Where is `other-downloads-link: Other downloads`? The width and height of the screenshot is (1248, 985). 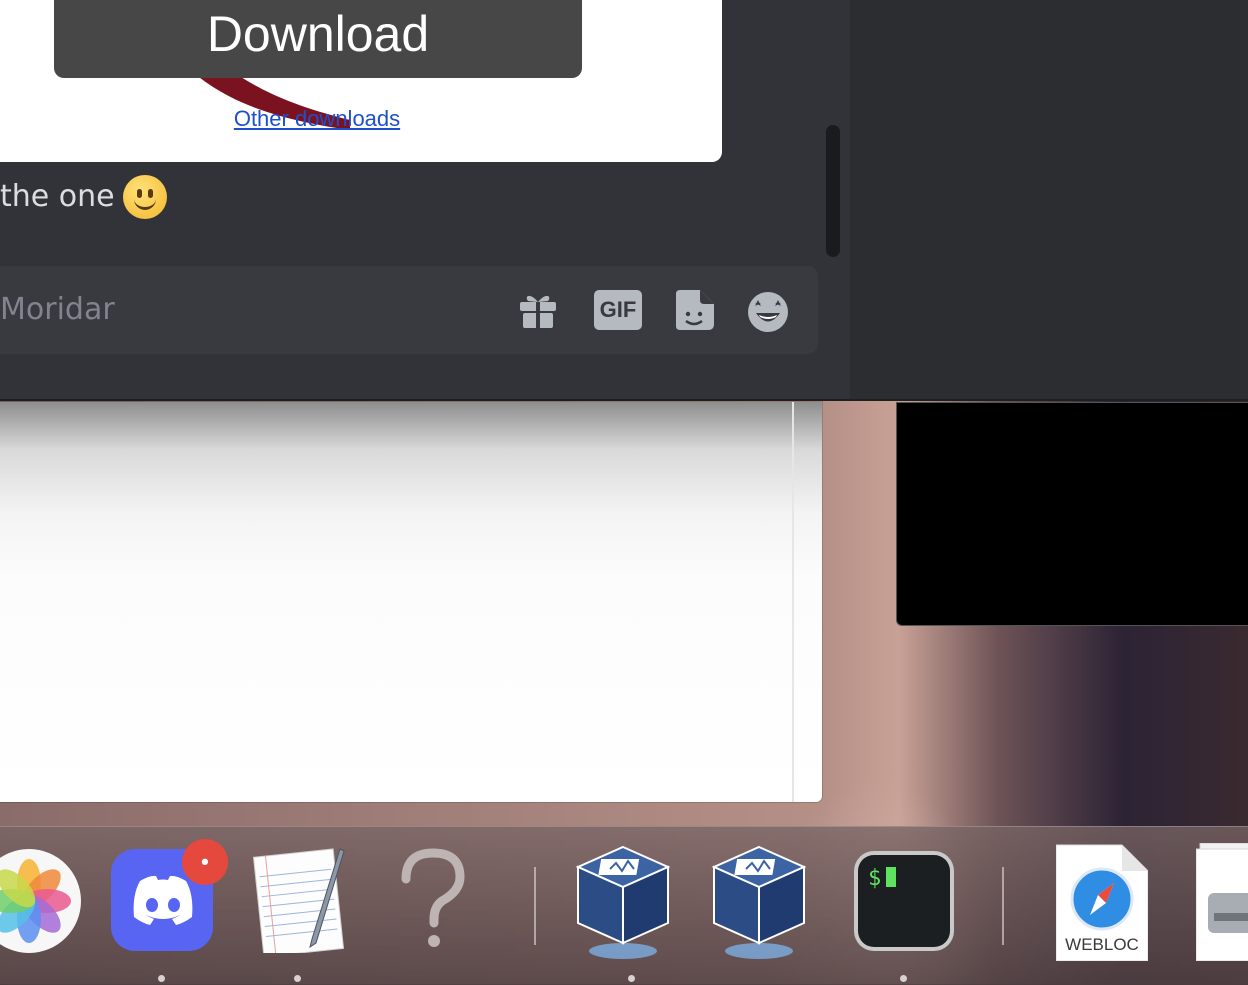
other-downloads-link: Other downloads is located at coordinates (322, 119).